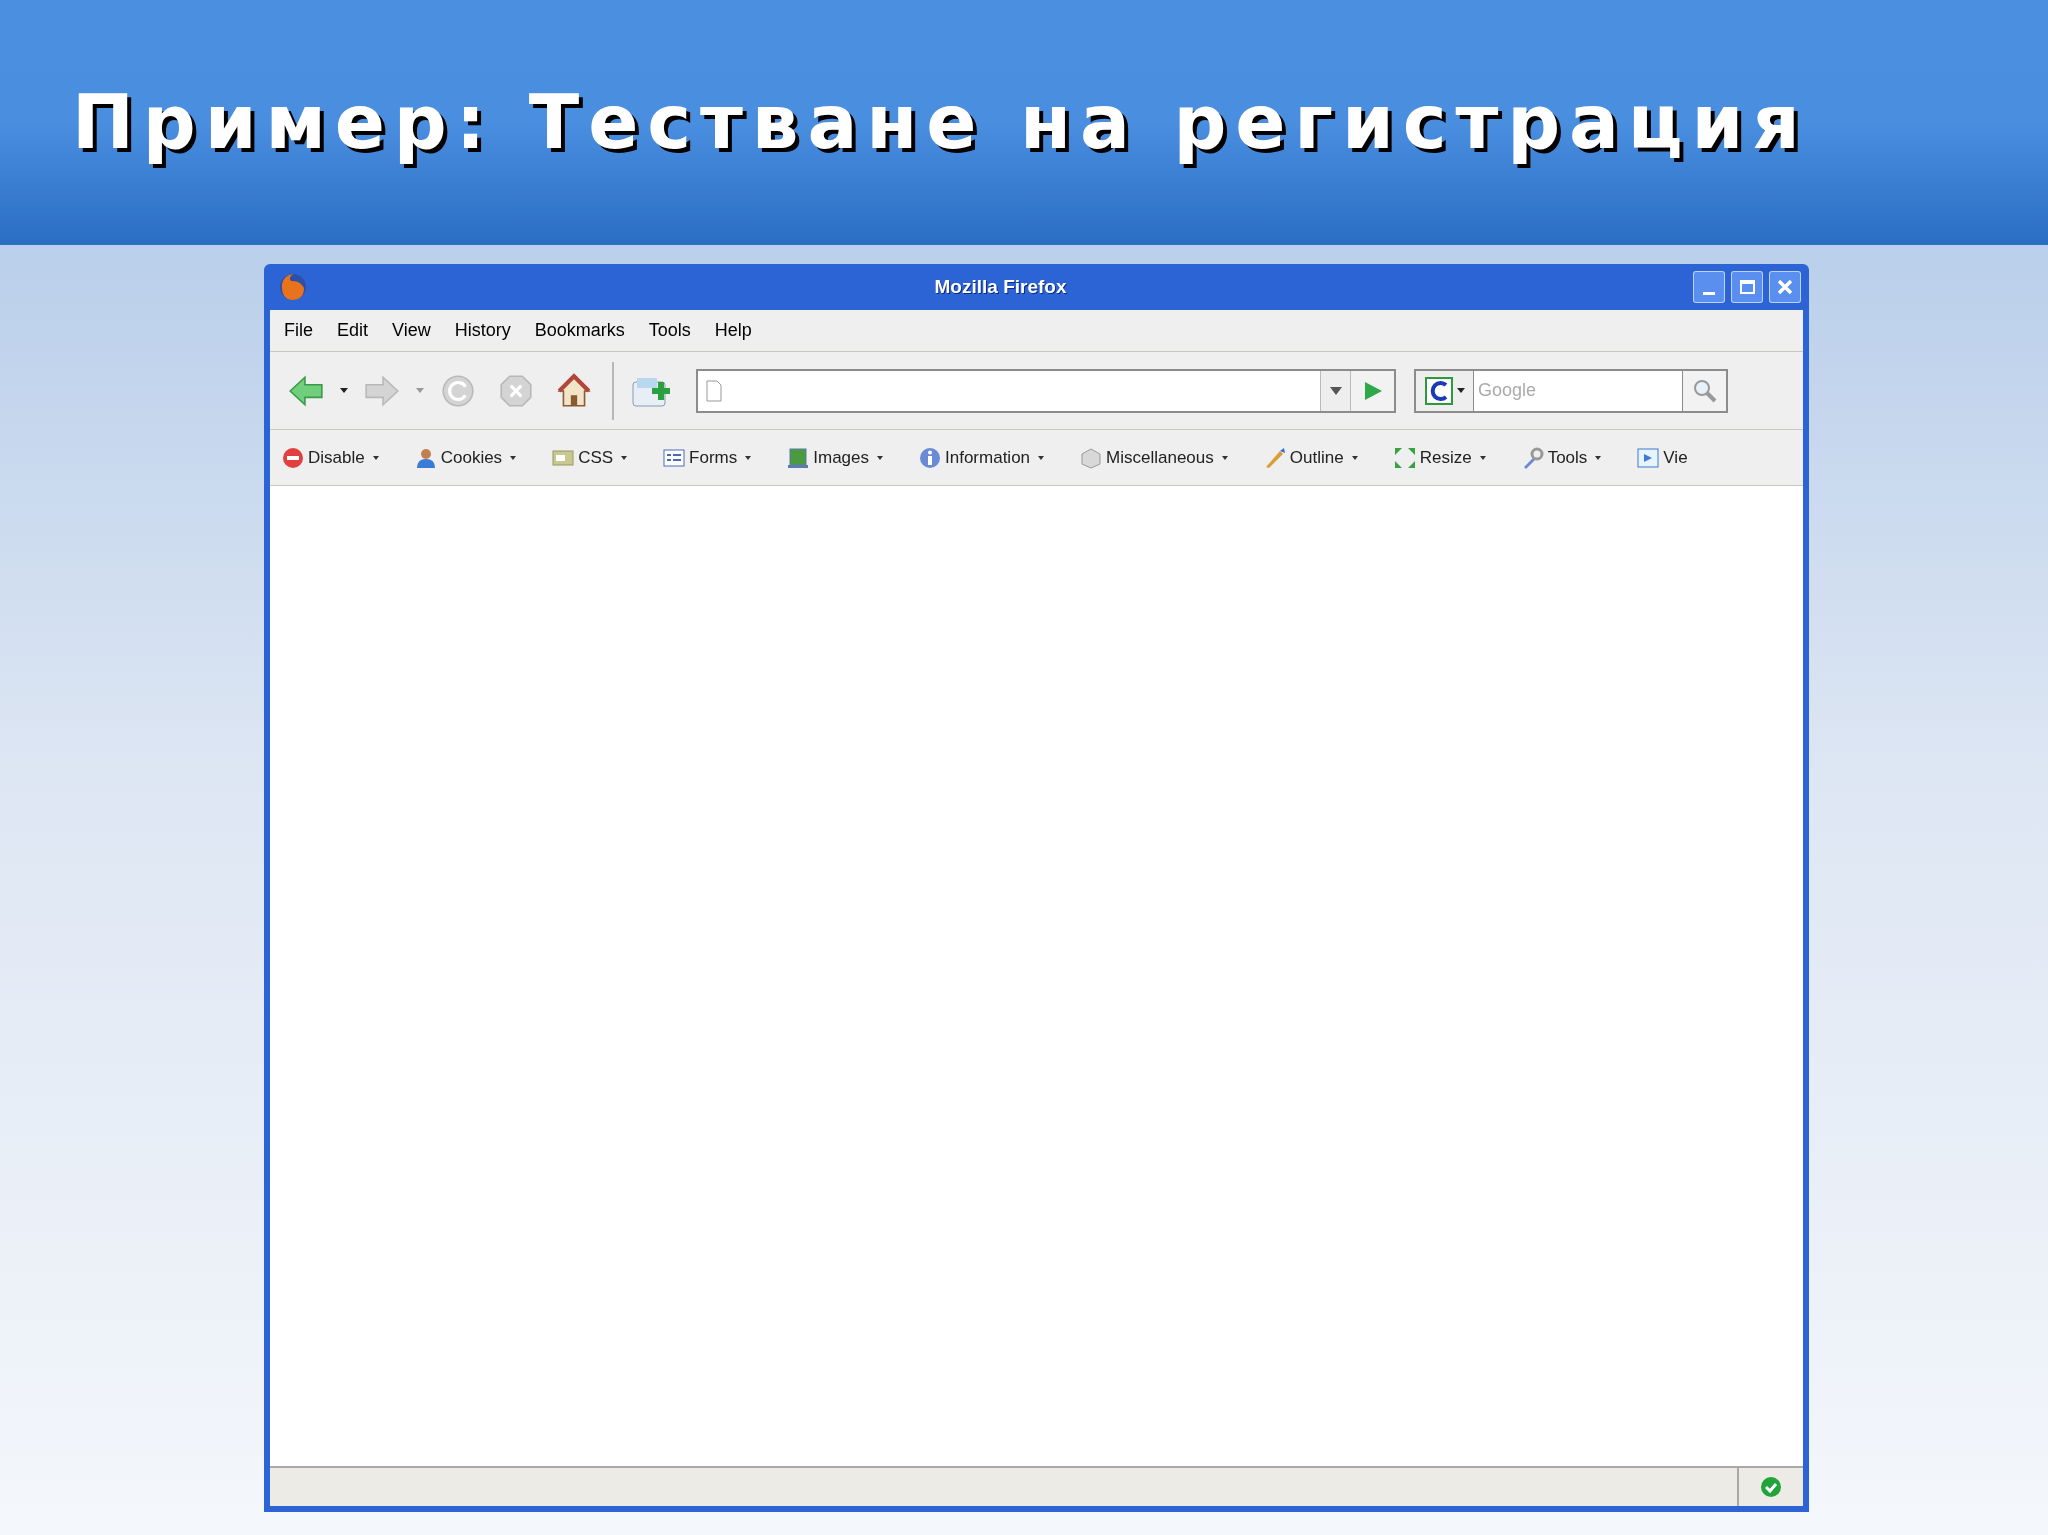  Describe the element at coordinates (835, 457) in the screenshot. I see `toolbar-menu-button: Images` at that location.